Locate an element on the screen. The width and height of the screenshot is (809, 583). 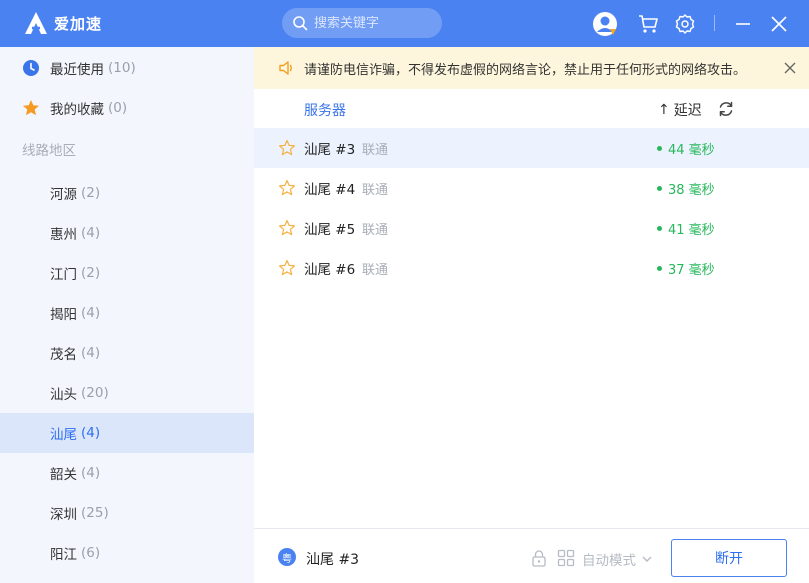
sidebar-item-favorites: 我的收藏 (0) is located at coordinates (127, 108).